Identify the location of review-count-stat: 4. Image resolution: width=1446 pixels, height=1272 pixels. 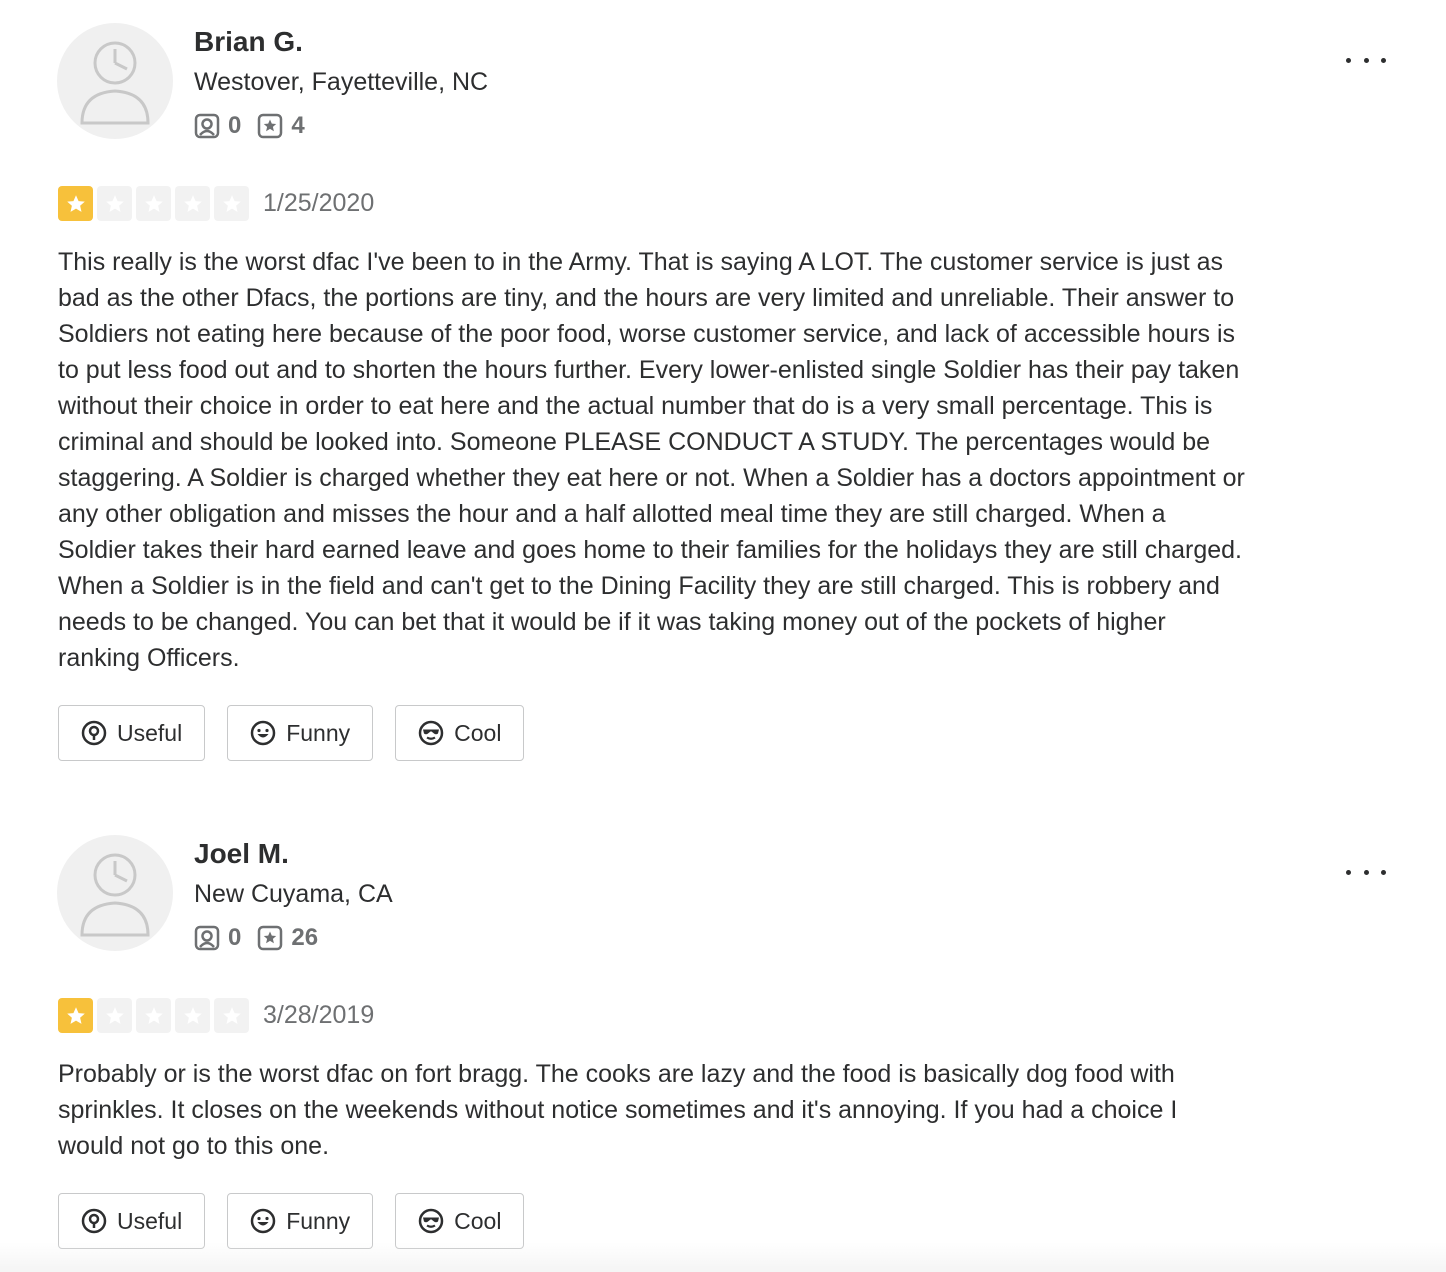
(281, 126).